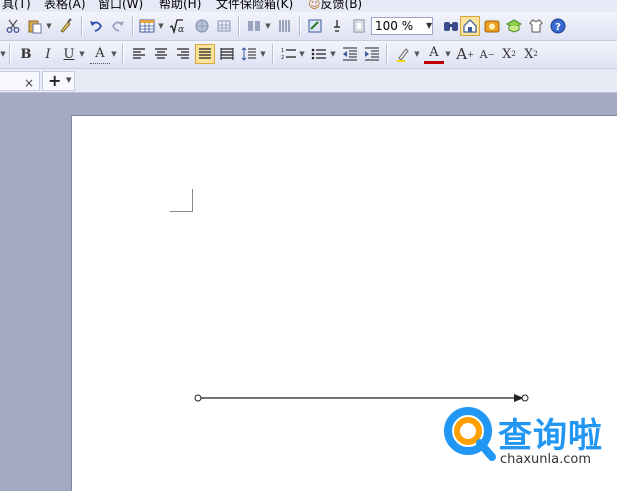 This screenshot has height=491, width=617. Describe the element at coordinates (65, 6) in the screenshot. I see `menu-table: 表格(A)` at that location.